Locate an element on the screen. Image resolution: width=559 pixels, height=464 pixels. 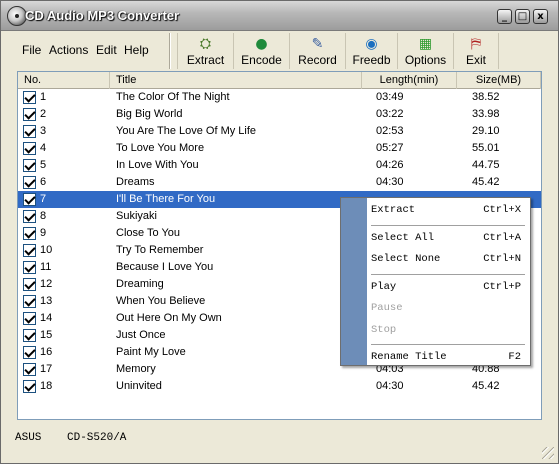
context-menu-shortcut: Ctrl+P is located at coordinates (502, 286).